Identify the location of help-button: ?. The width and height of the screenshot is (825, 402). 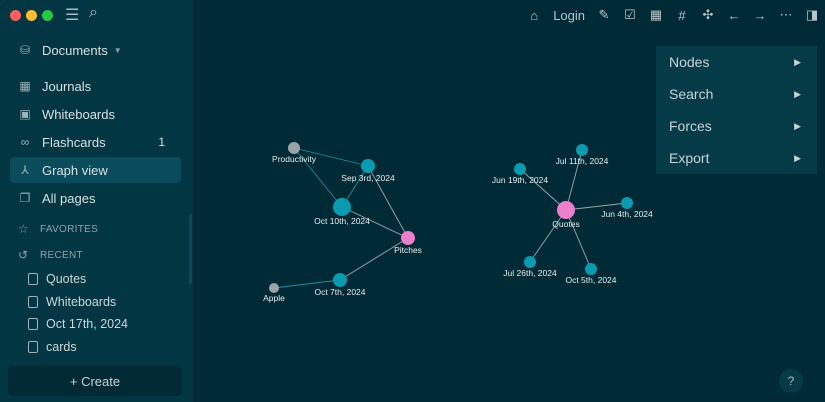
(791, 381).